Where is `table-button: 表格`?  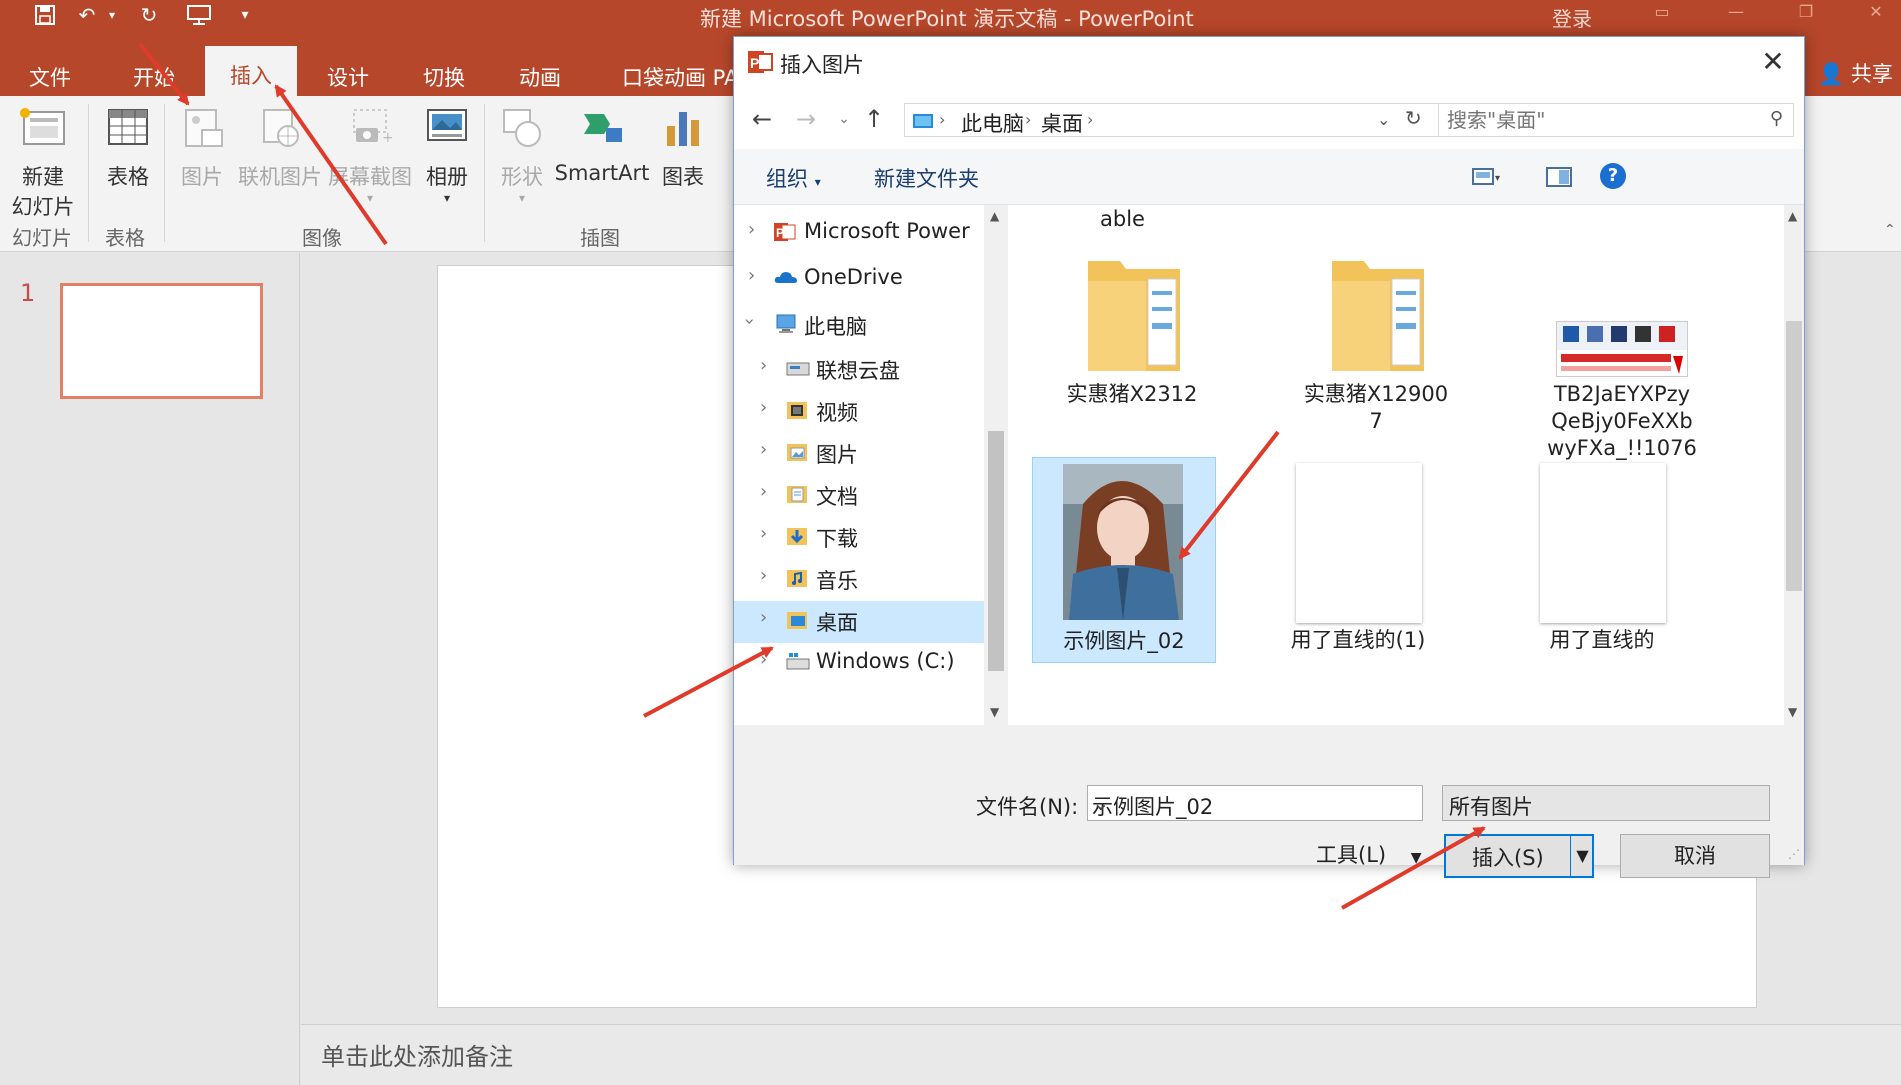
table-button: 表格 is located at coordinates (128, 148).